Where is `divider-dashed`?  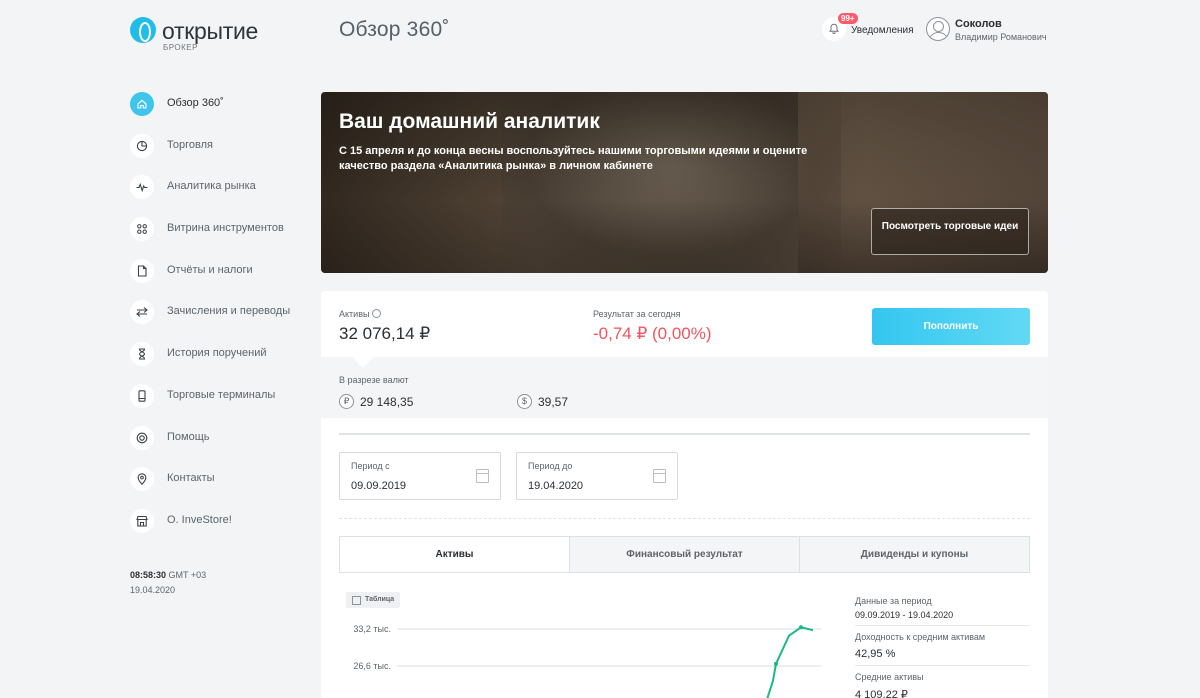
divider-dashed is located at coordinates (684, 518).